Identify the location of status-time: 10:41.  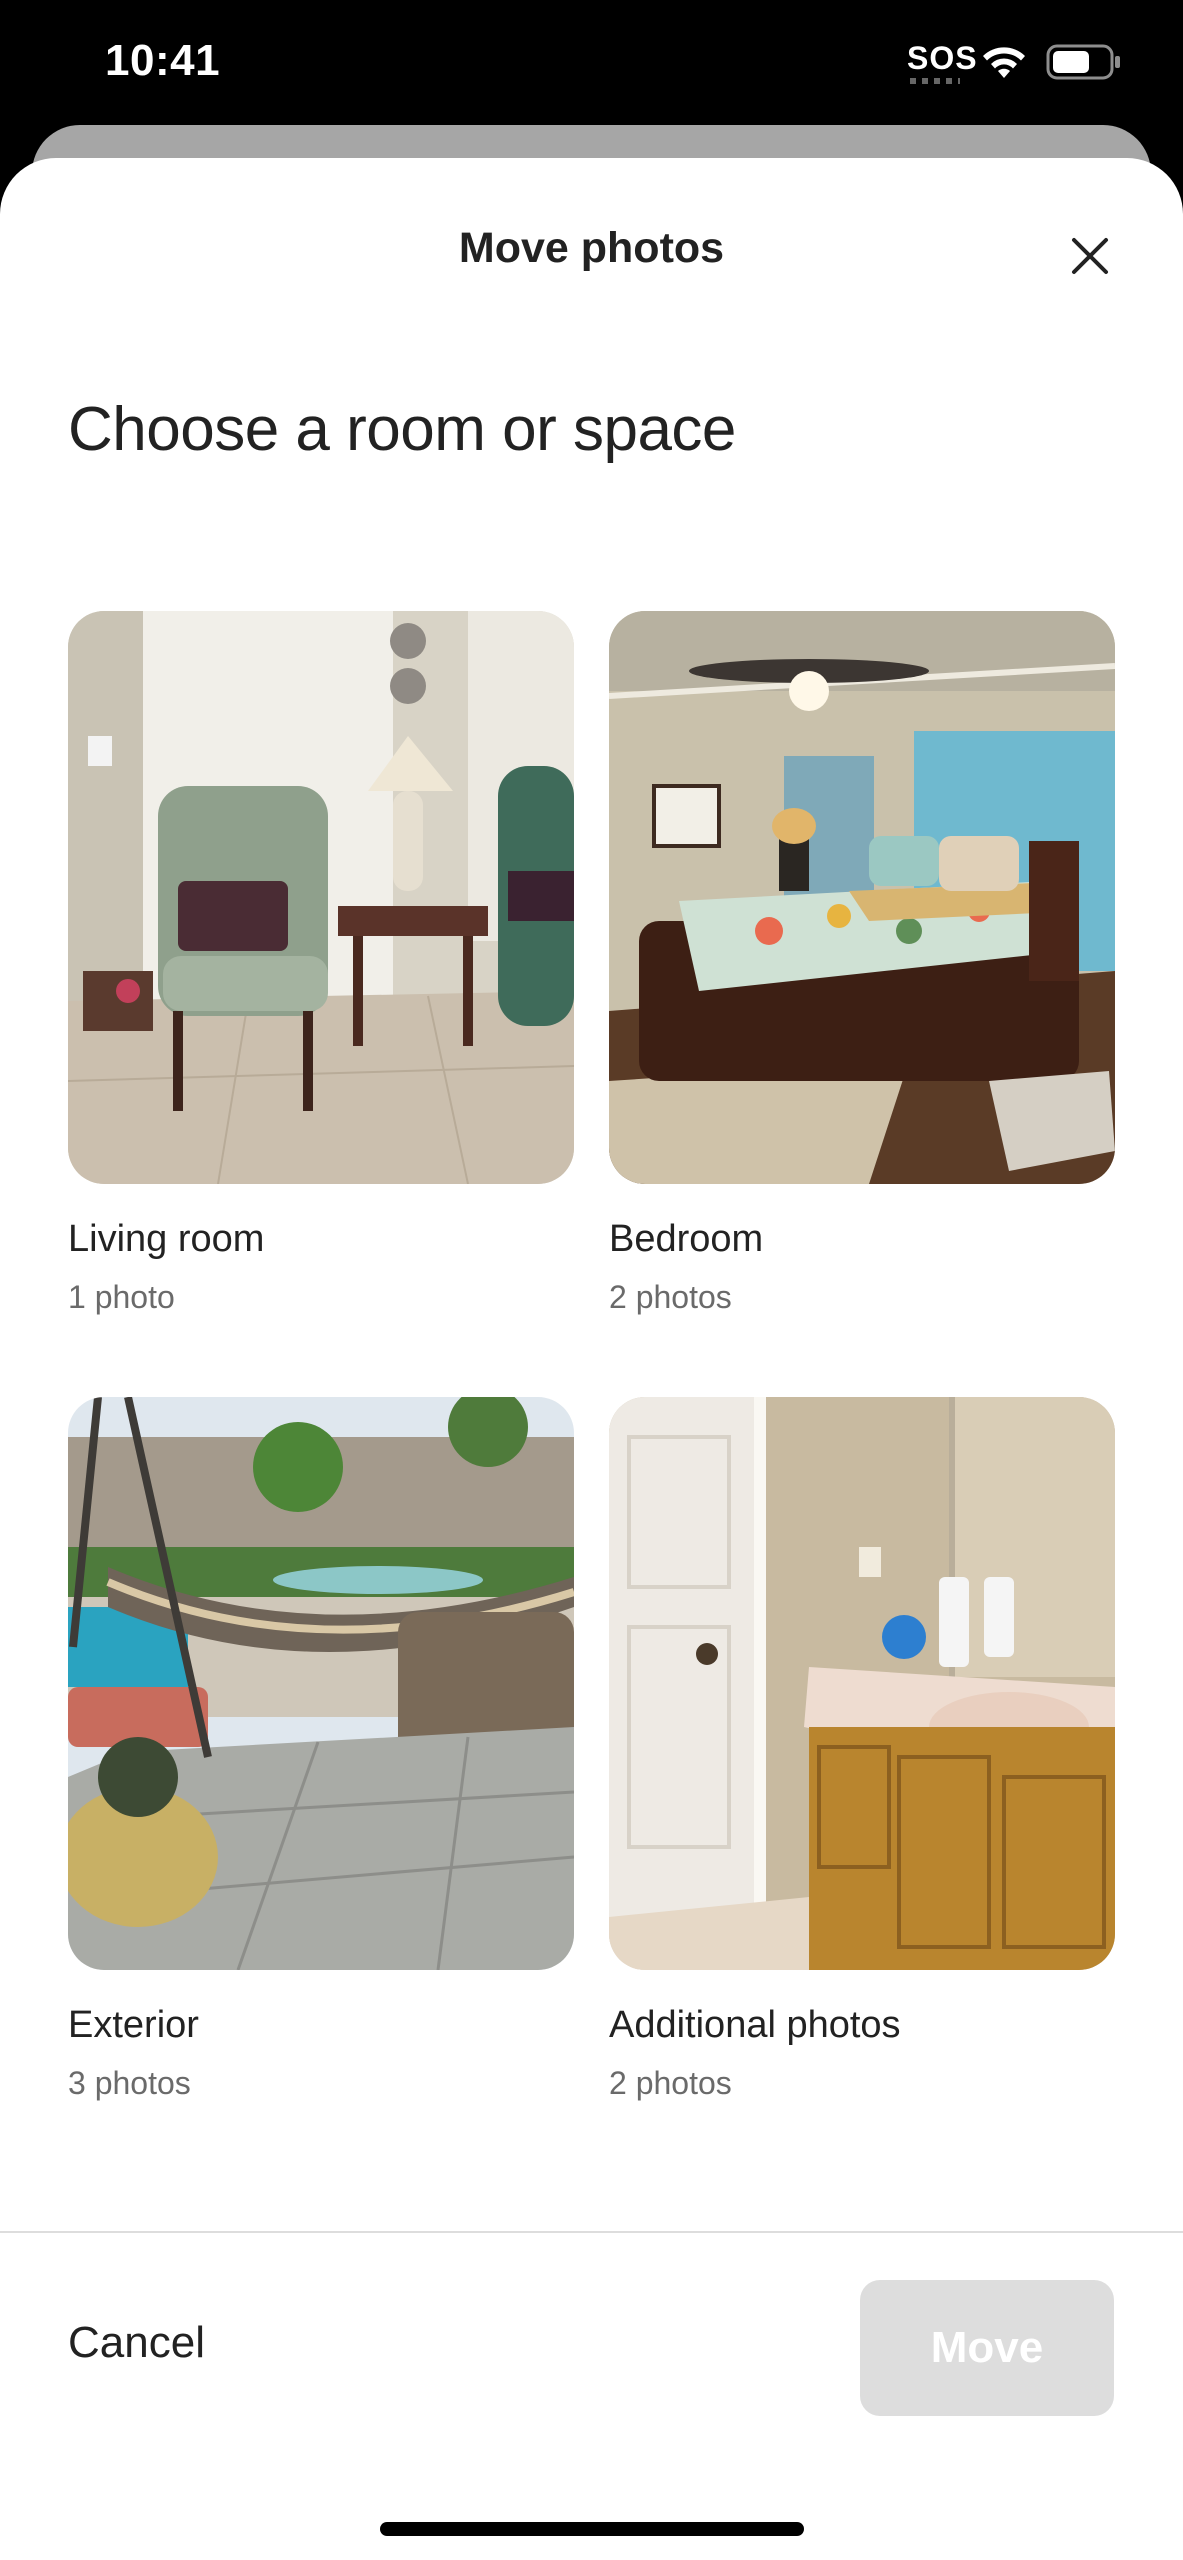
(163, 60).